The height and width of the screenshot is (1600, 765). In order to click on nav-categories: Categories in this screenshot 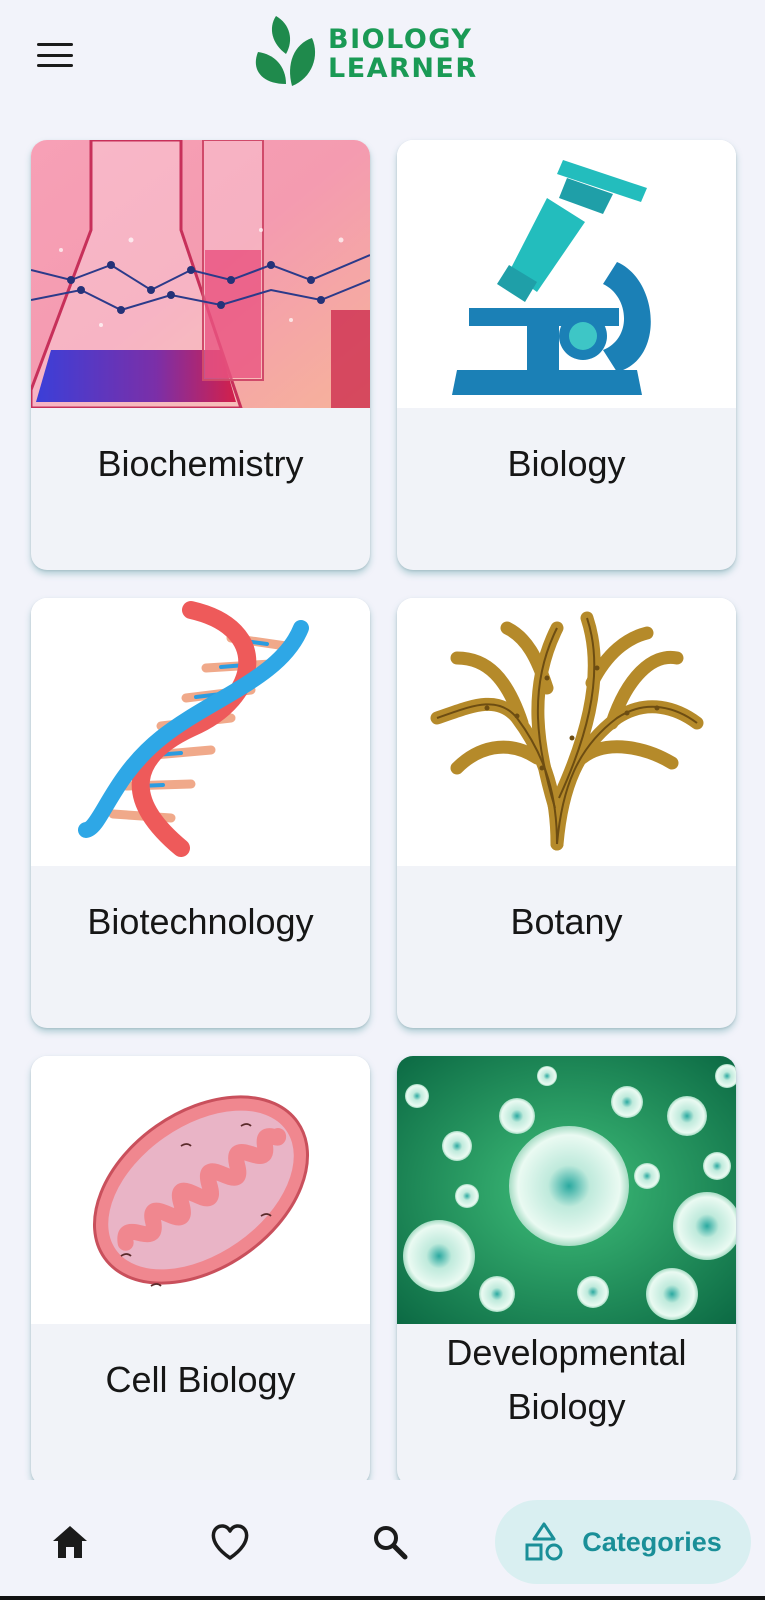, I will do `click(623, 1542)`.